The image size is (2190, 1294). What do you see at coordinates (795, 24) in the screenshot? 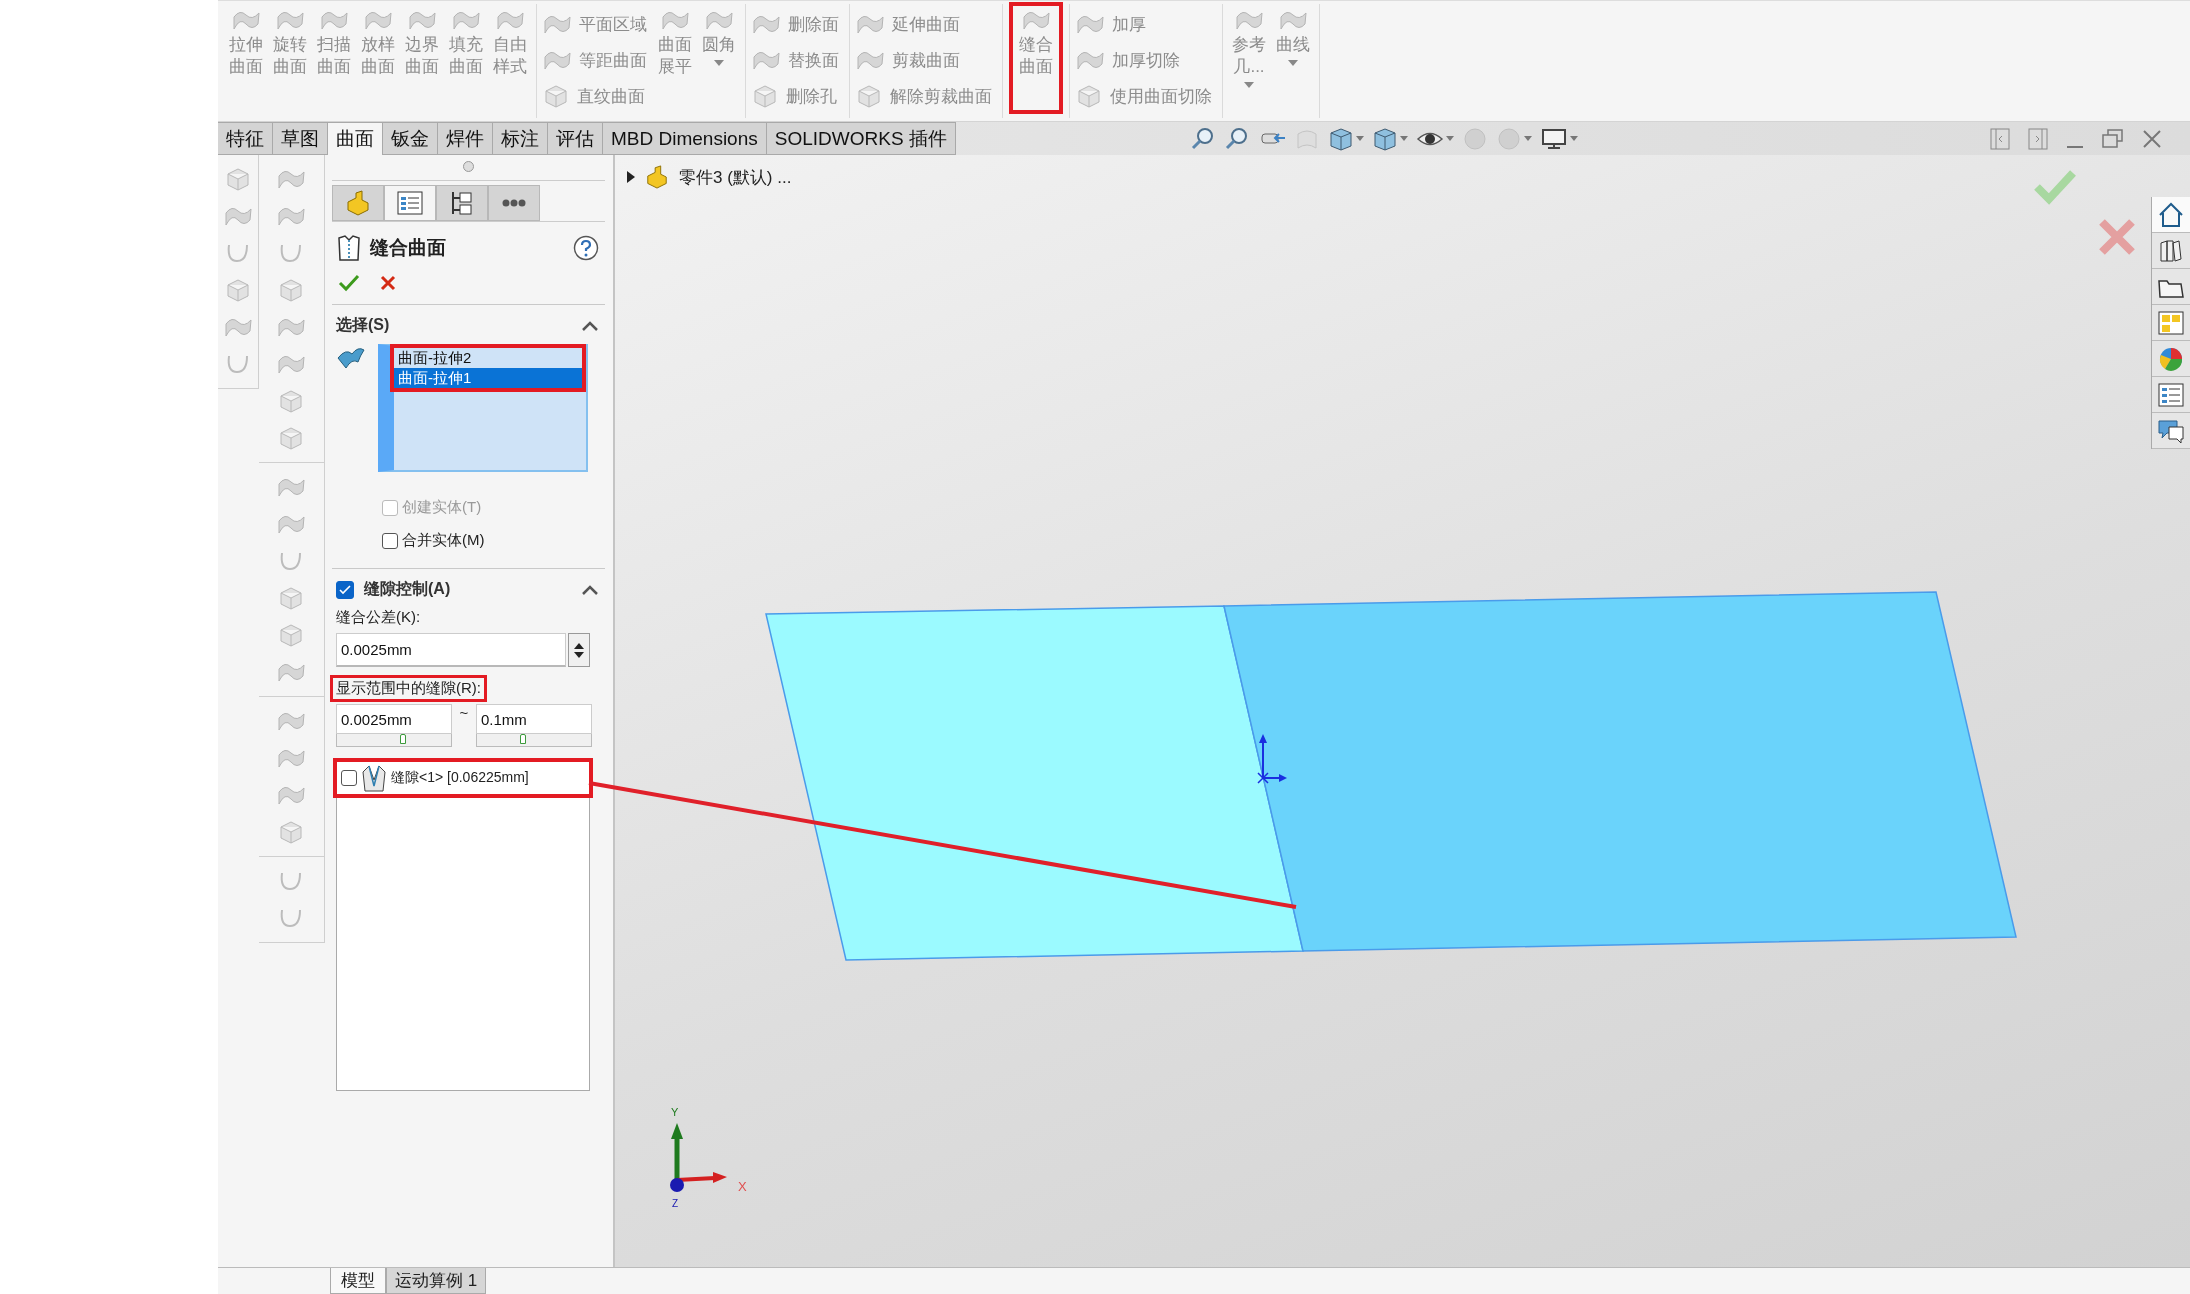
I see `toolbar-button: 删除面` at bounding box center [795, 24].